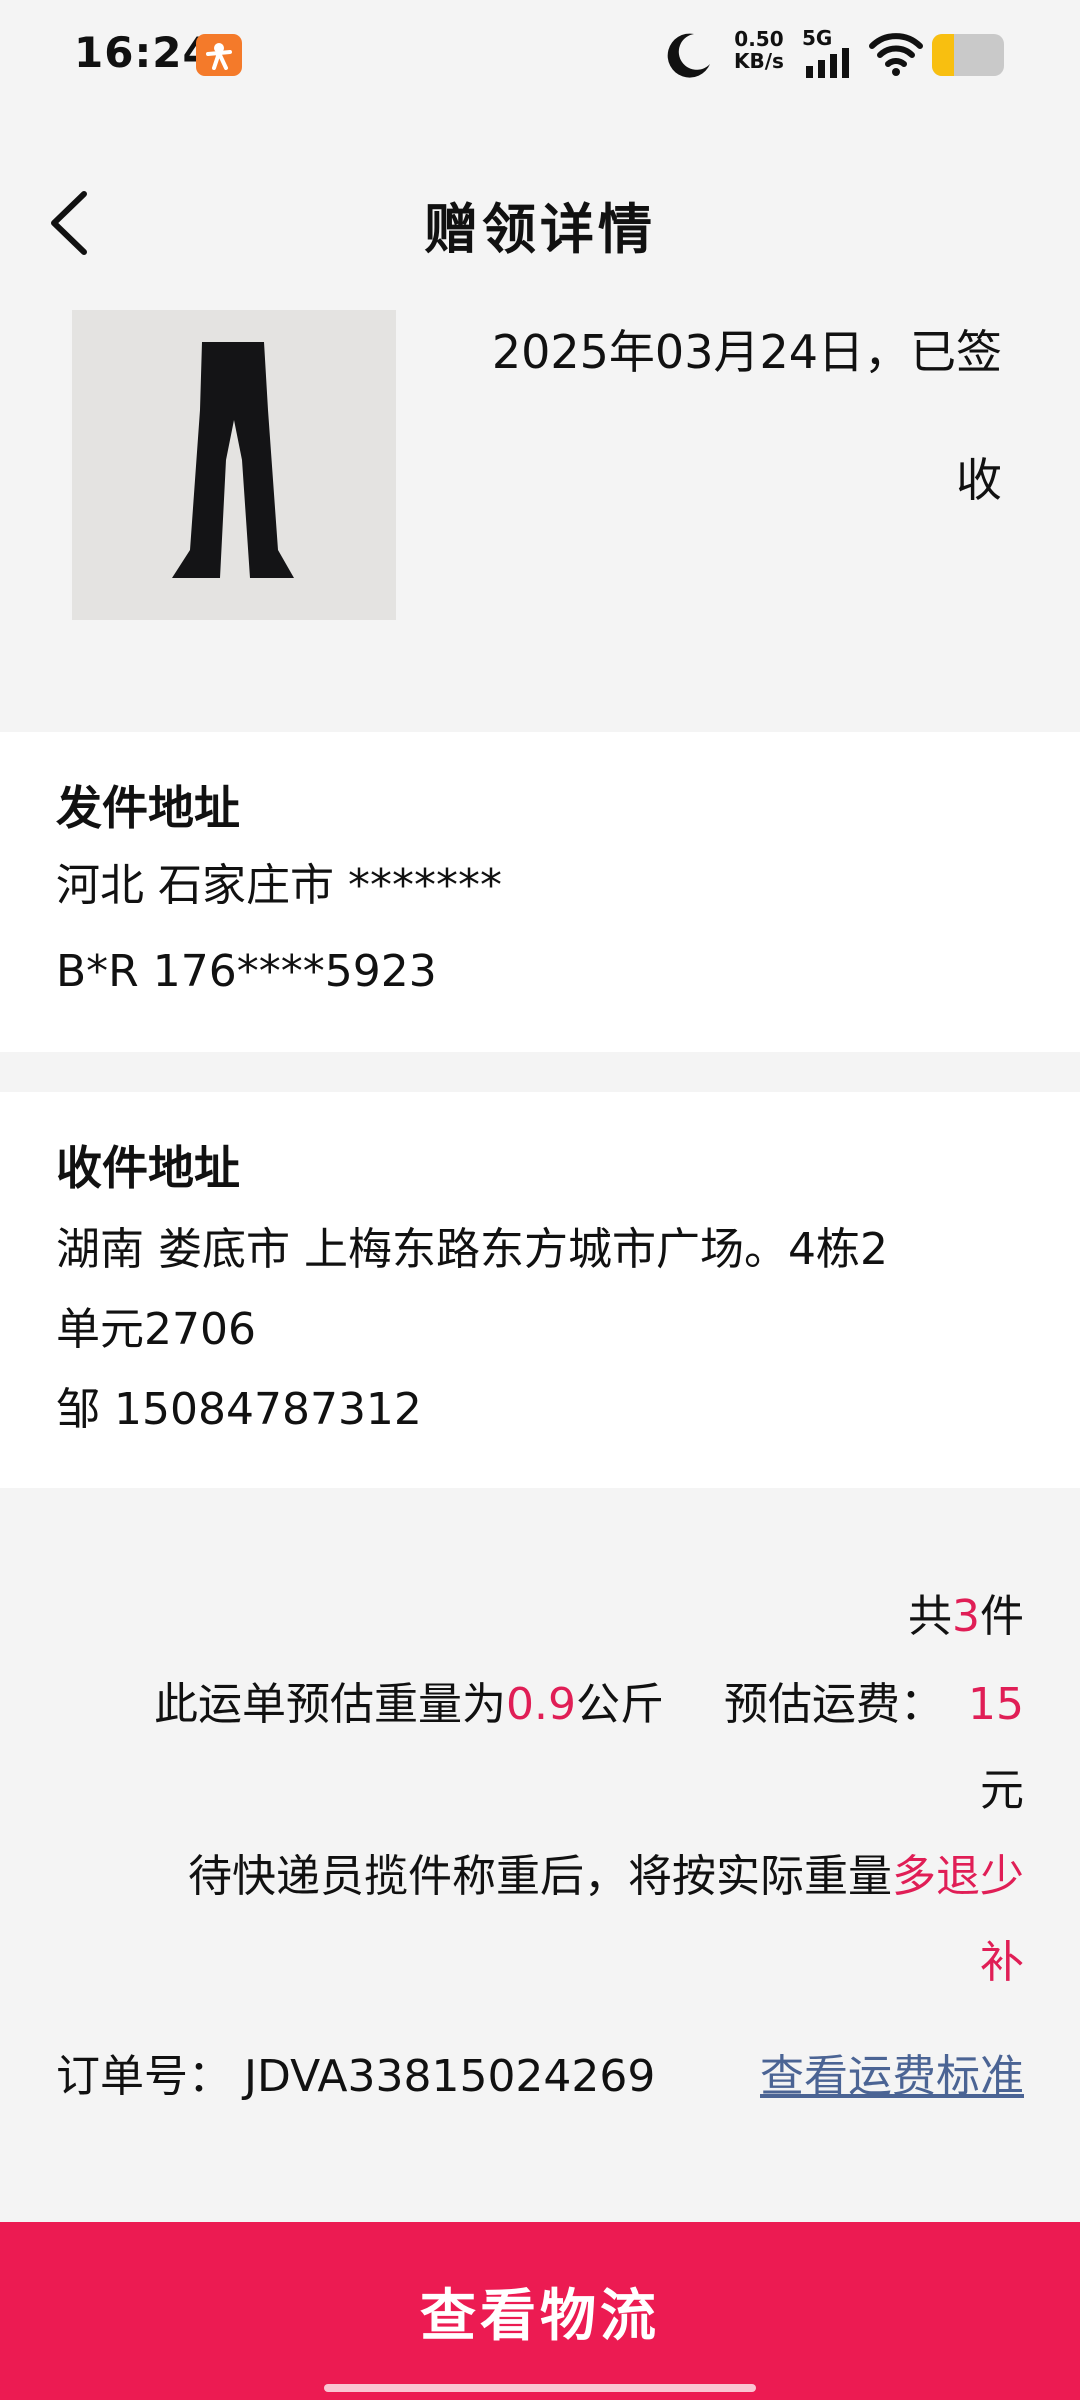 The image size is (1080, 2400). I want to click on item-count-value: 3, so click(966, 1616).